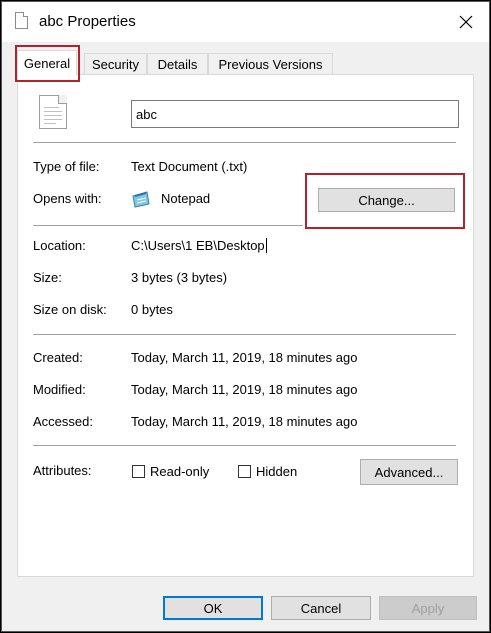 The image size is (491, 633). I want to click on size-on-disk-value: 0 bytes, so click(152, 309).